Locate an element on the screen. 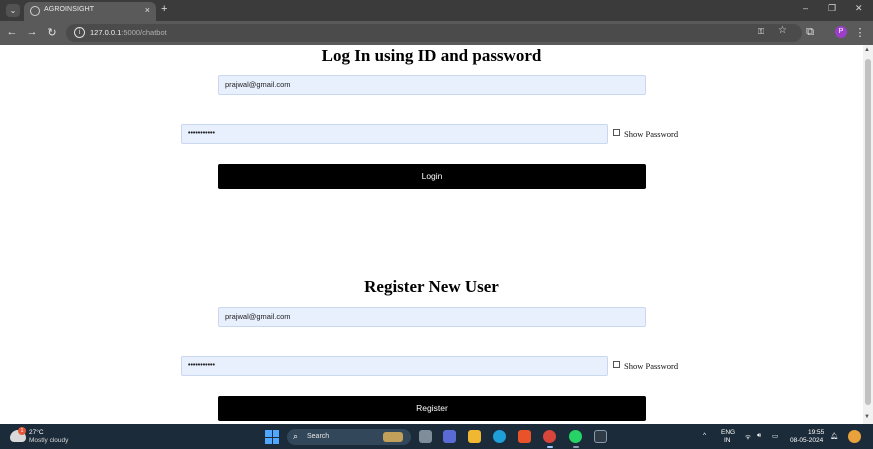  login-button: Login is located at coordinates (432, 176).